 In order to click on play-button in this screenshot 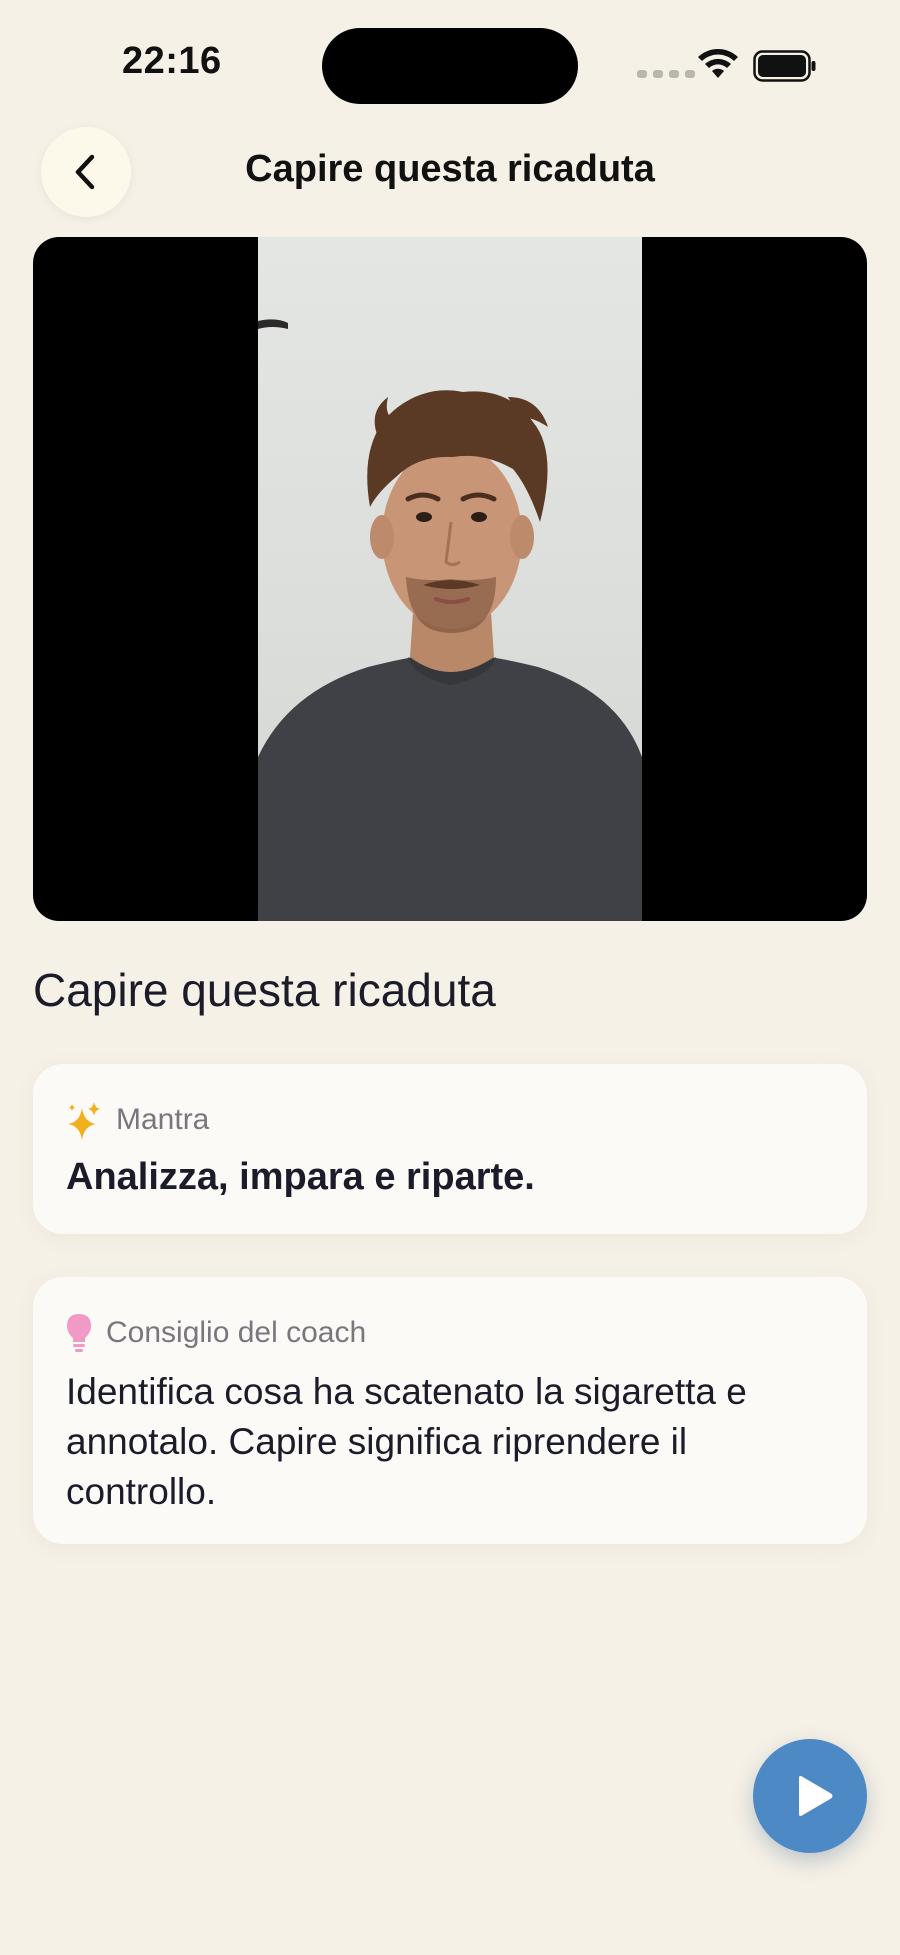, I will do `click(810, 1796)`.